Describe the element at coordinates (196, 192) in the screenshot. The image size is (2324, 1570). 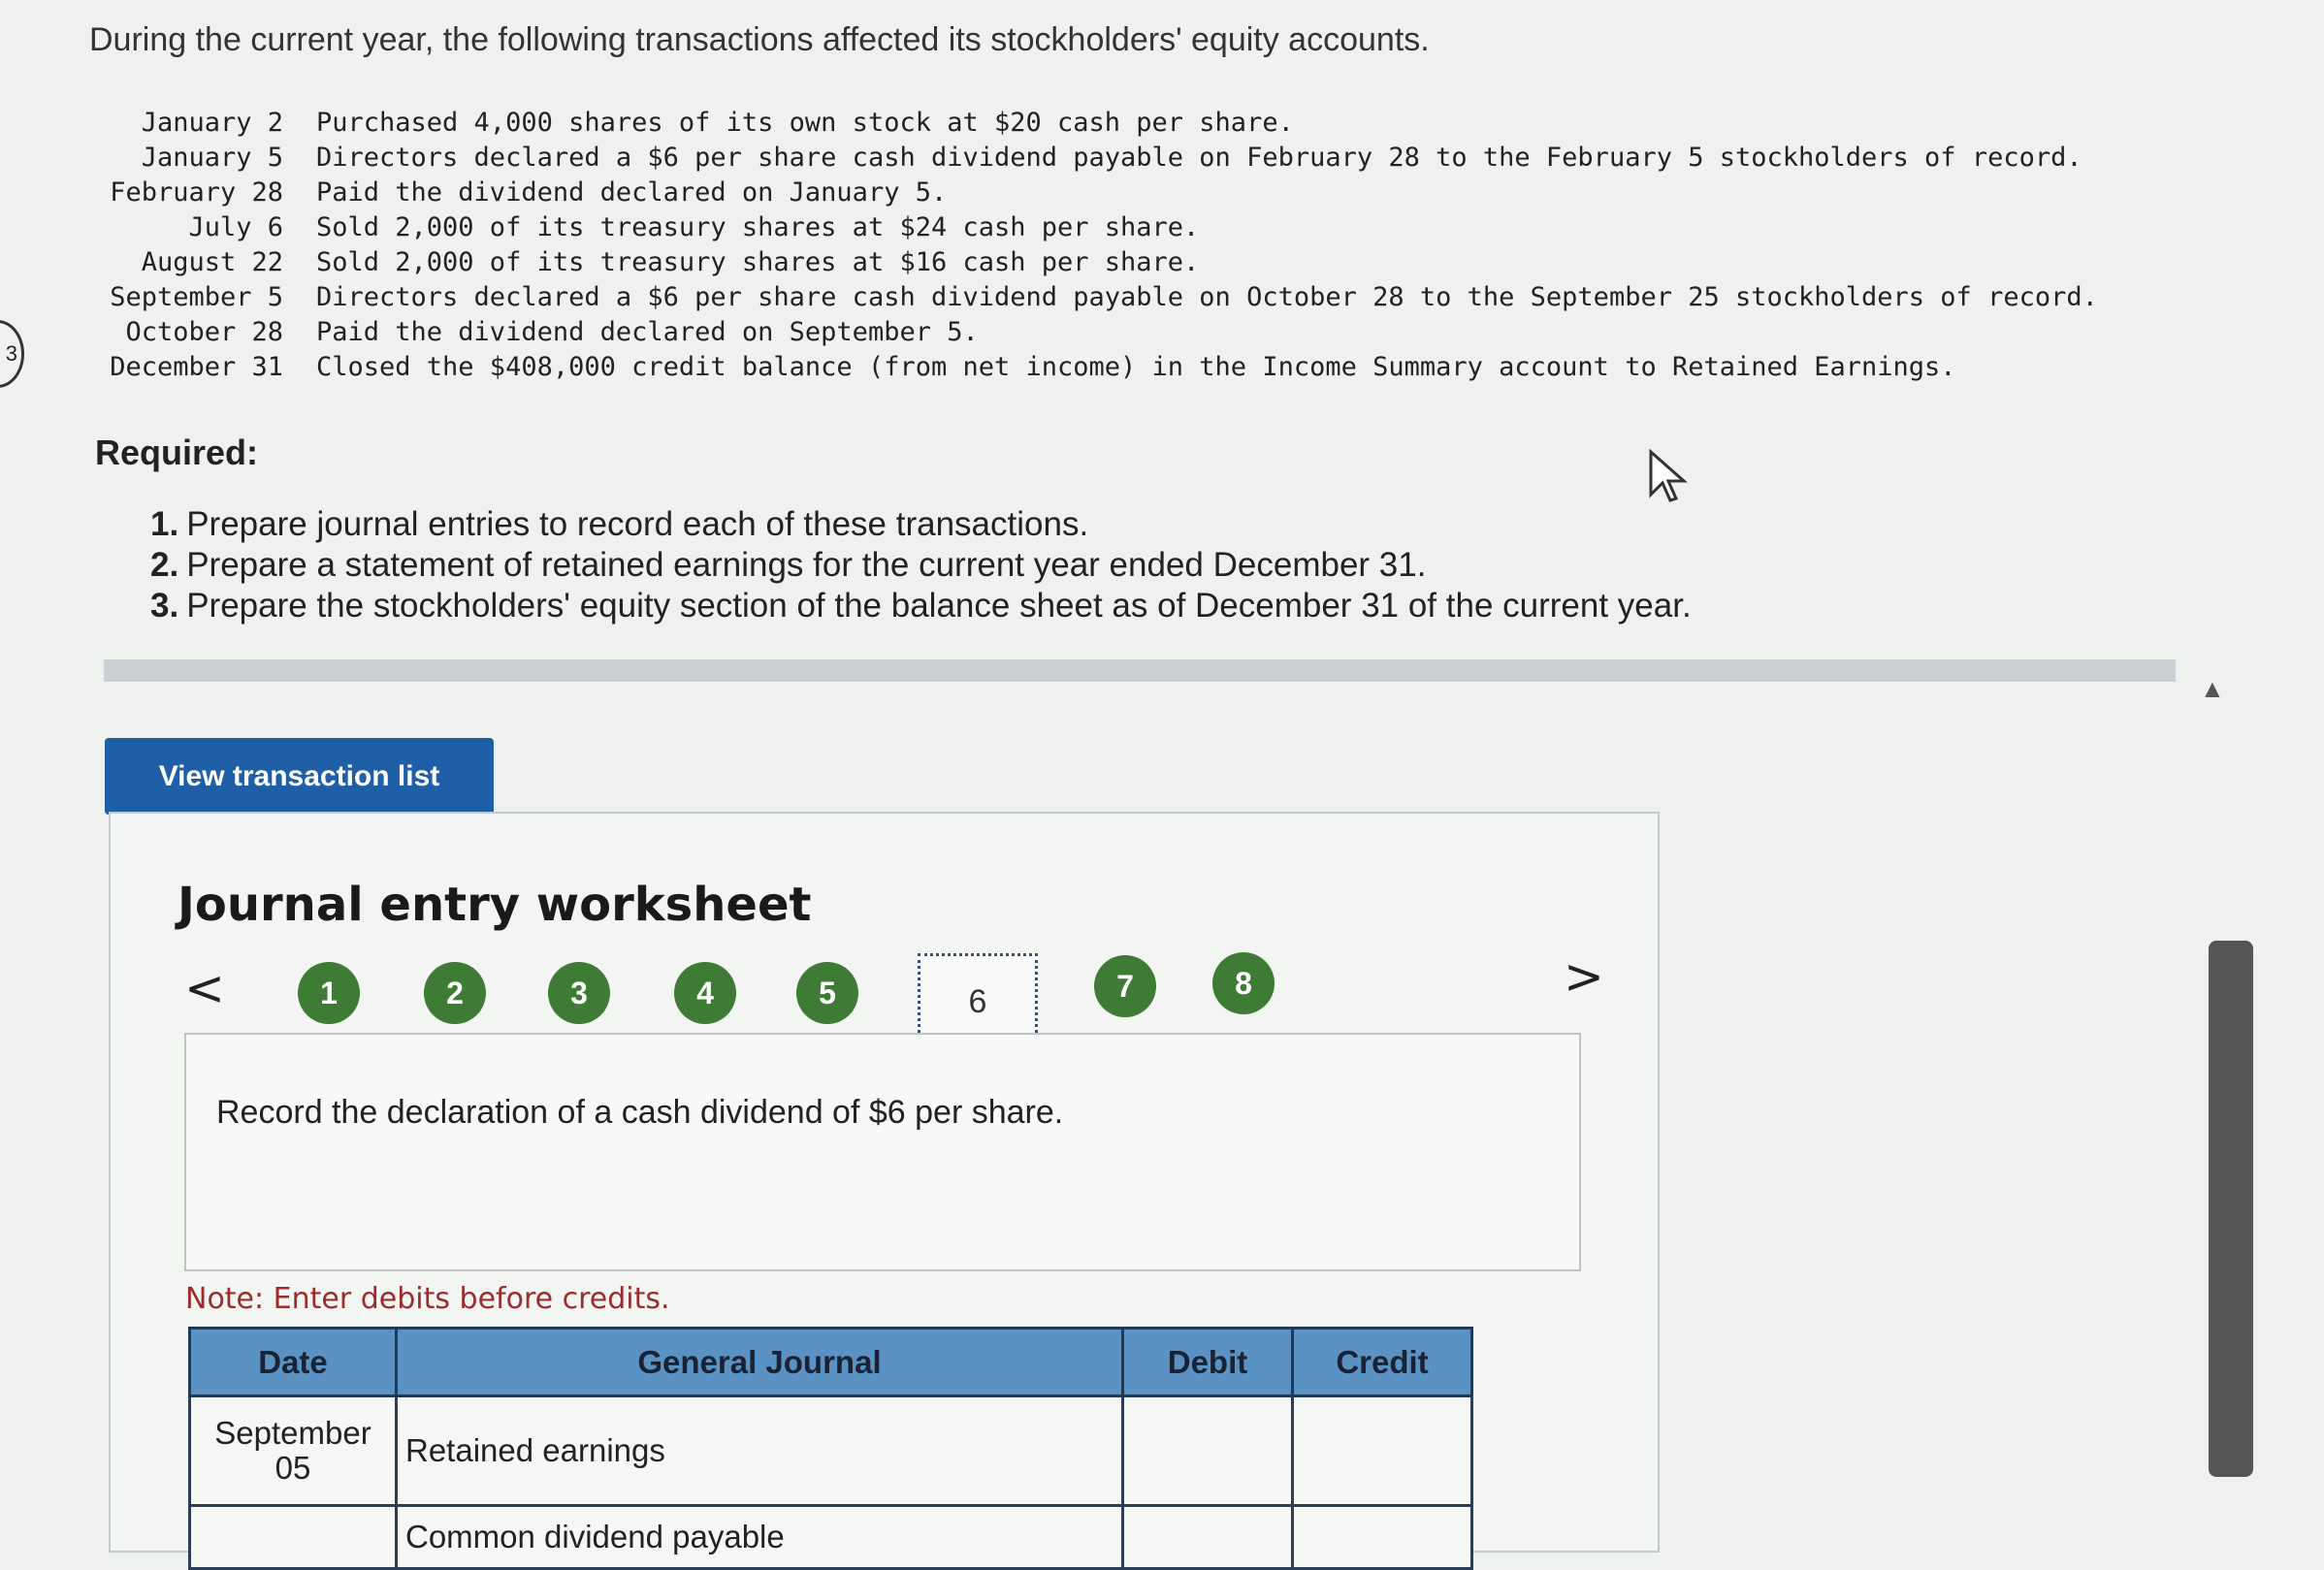
I see `transaction-date: February 28` at that location.